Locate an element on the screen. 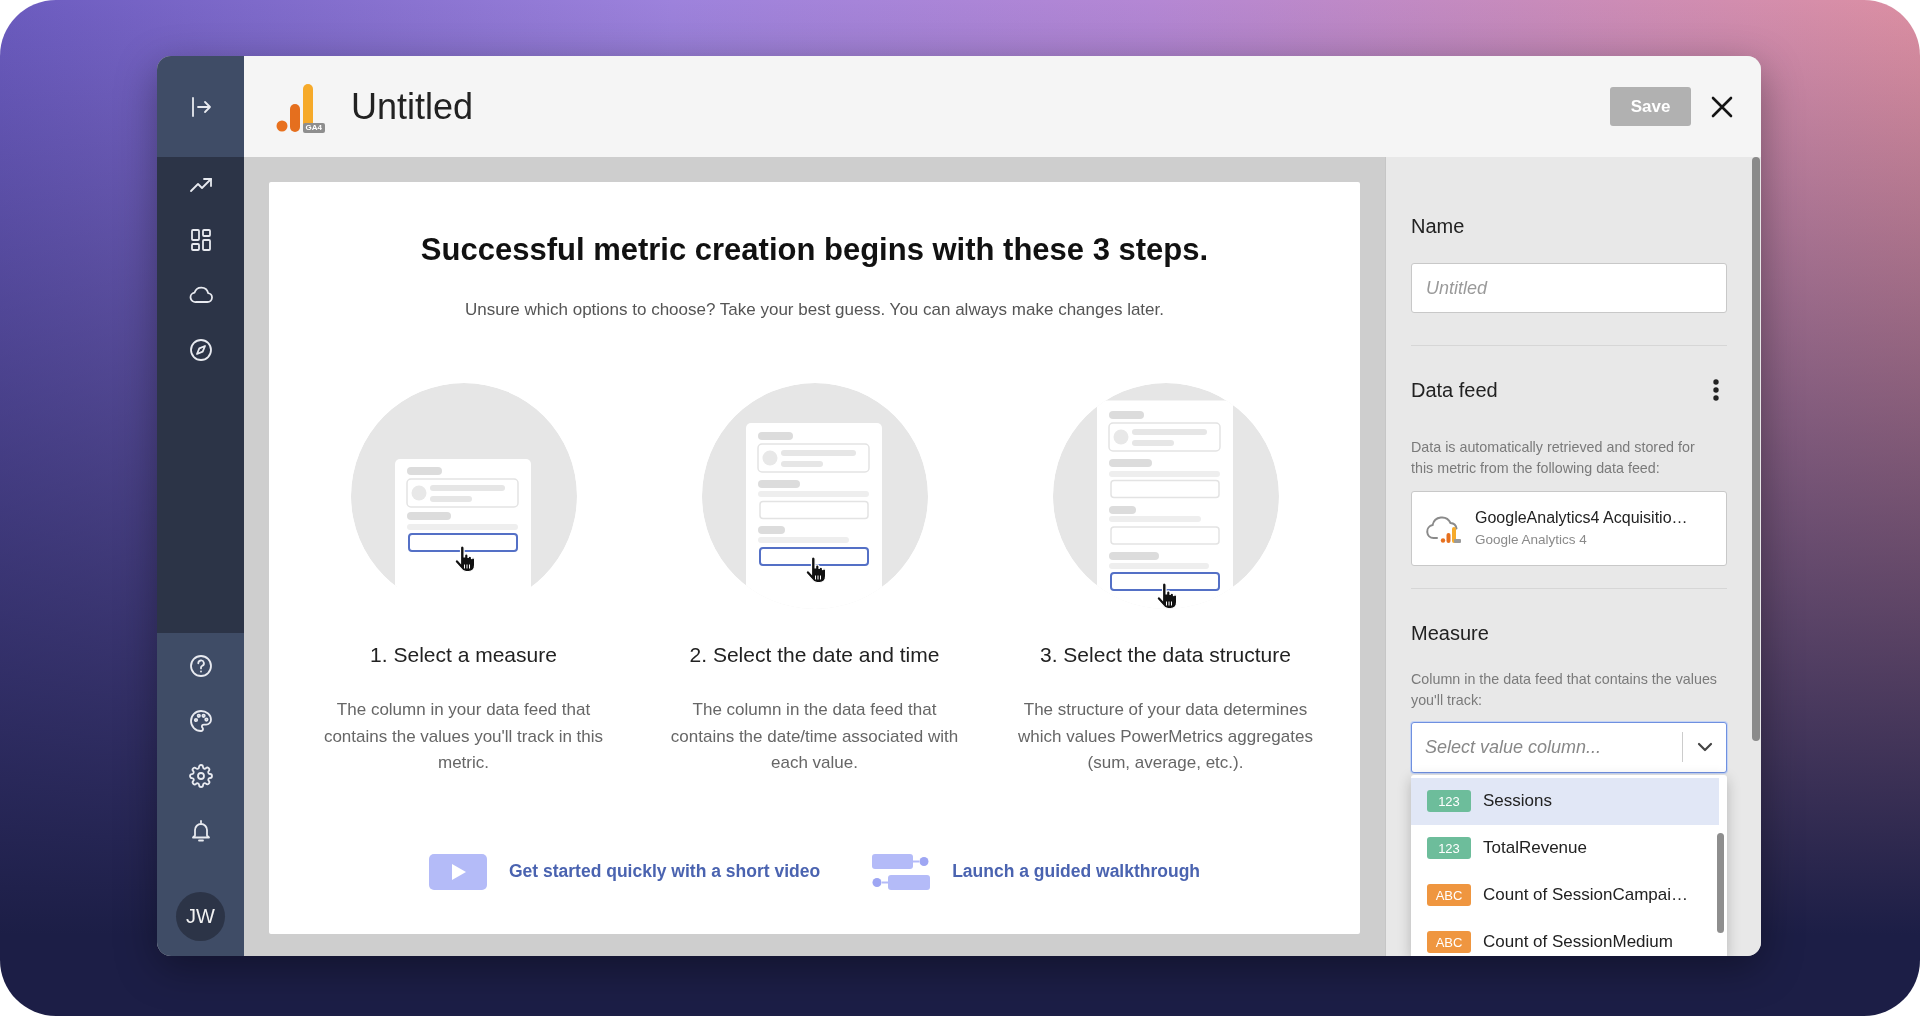 Image resolution: width=1920 pixels, height=1016 pixels. name-input: Untitled is located at coordinates (1569, 288).